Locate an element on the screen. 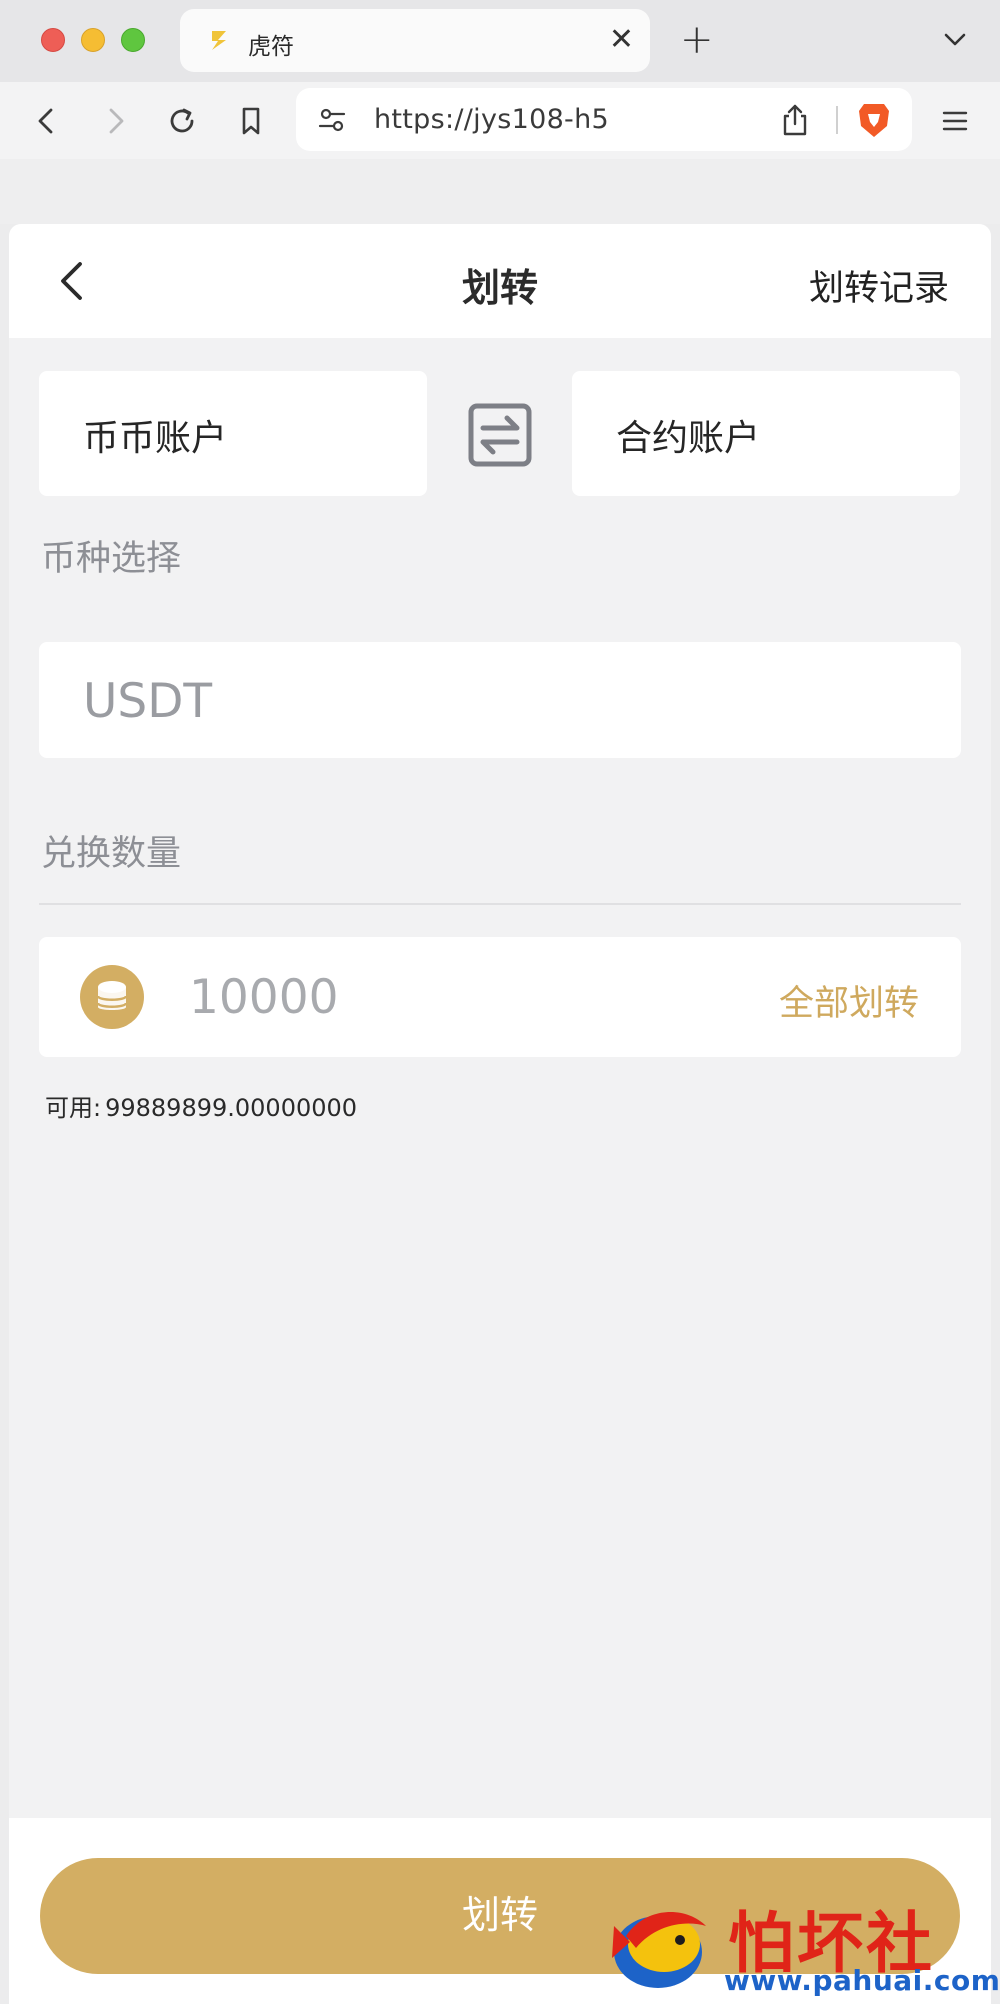  coin-stack-icon is located at coordinates (112, 997).